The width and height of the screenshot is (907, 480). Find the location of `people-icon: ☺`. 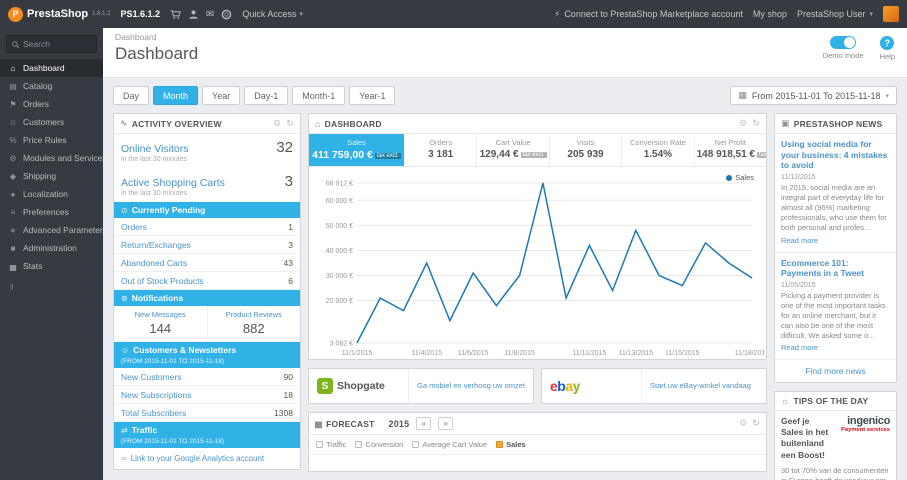

people-icon: ☺ is located at coordinates (125, 350).